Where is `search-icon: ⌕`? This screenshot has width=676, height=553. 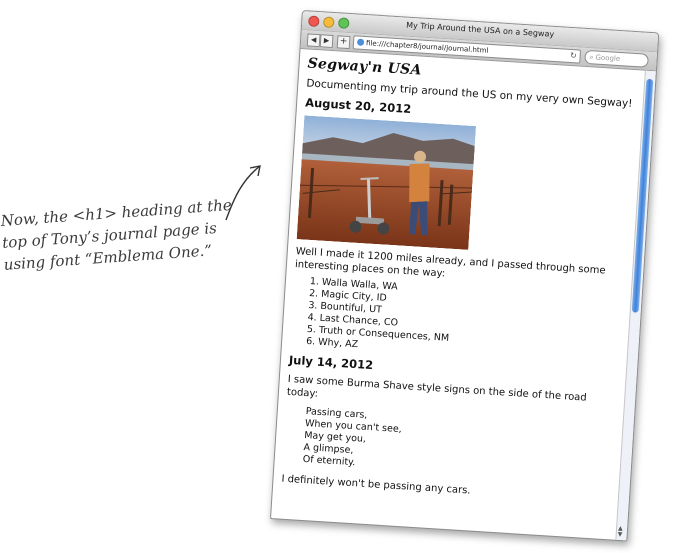
search-icon: ⌕ is located at coordinates (591, 57).